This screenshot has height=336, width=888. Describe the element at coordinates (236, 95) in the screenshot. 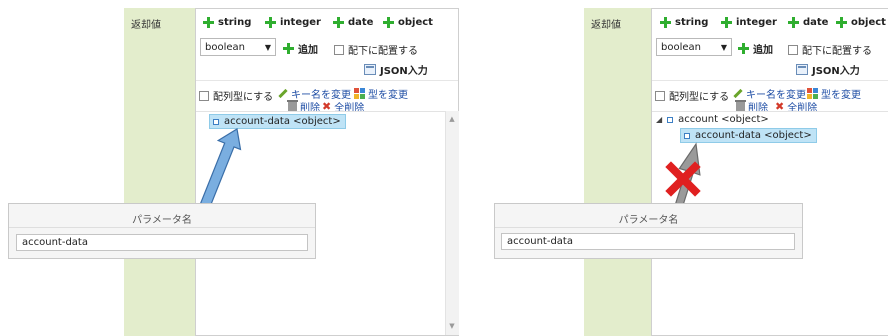

I see `left-array-checkbox: 配列型にする` at that location.